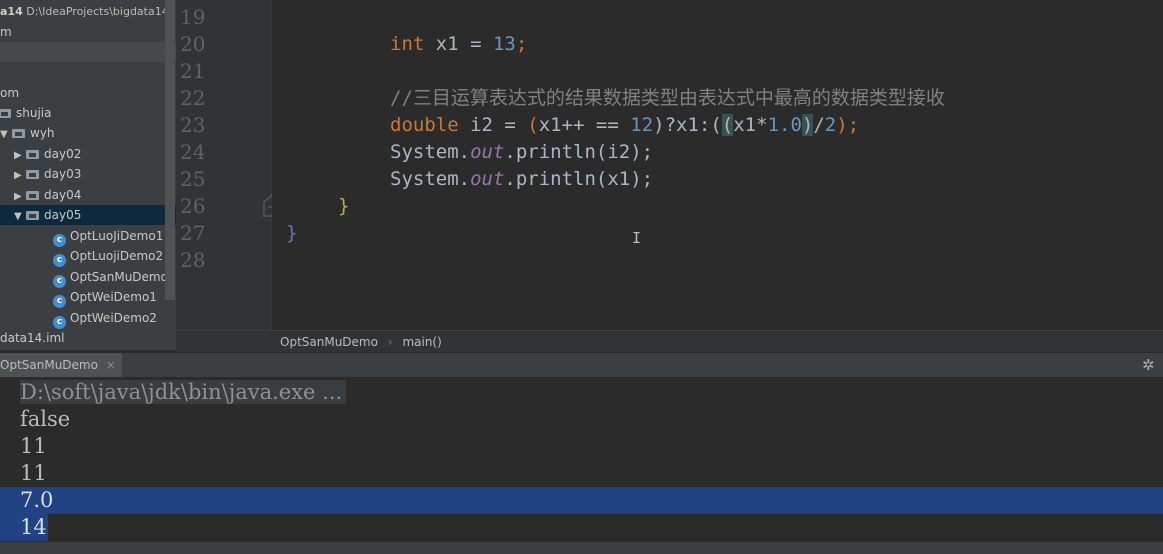 The height and width of the screenshot is (554, 1163). I want to click on console-output-line: false, so click(45, 419).